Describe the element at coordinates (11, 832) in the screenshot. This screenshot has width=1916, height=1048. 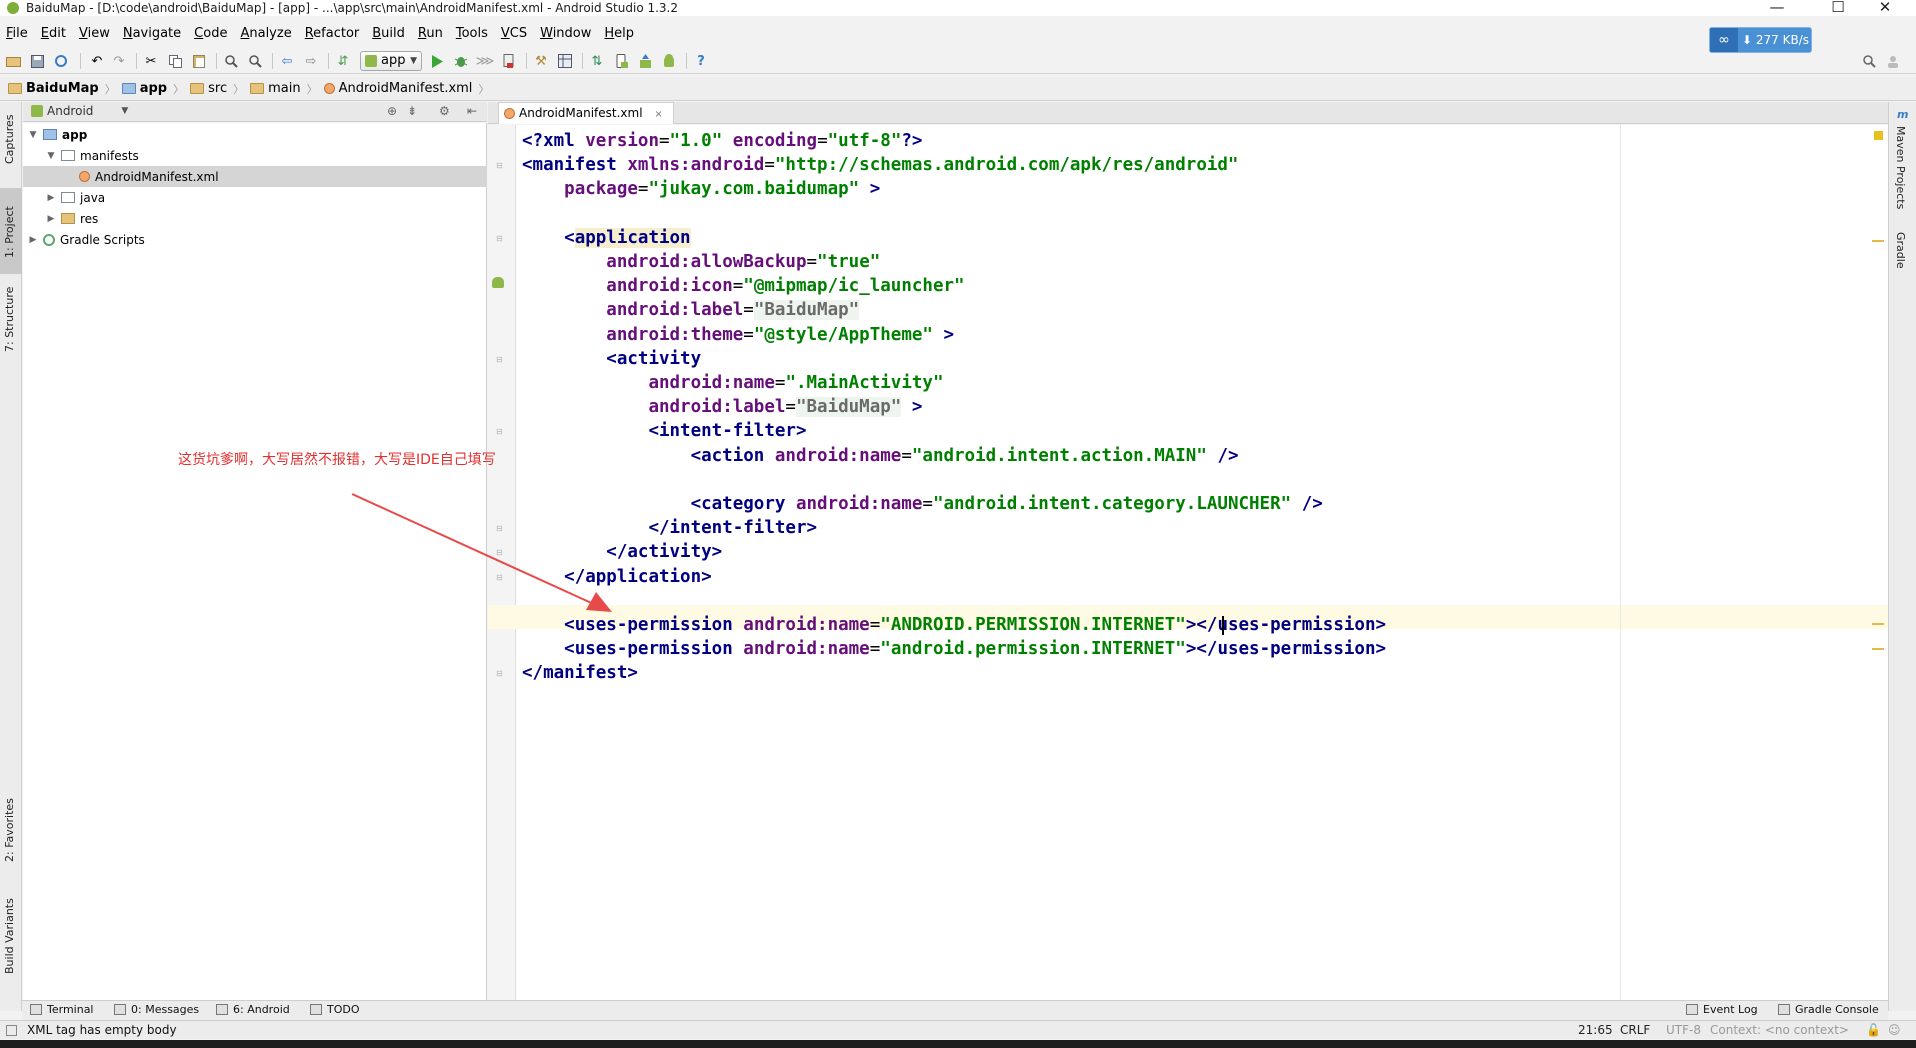
I see `tab-favorites: 2: Favorites` at that location.